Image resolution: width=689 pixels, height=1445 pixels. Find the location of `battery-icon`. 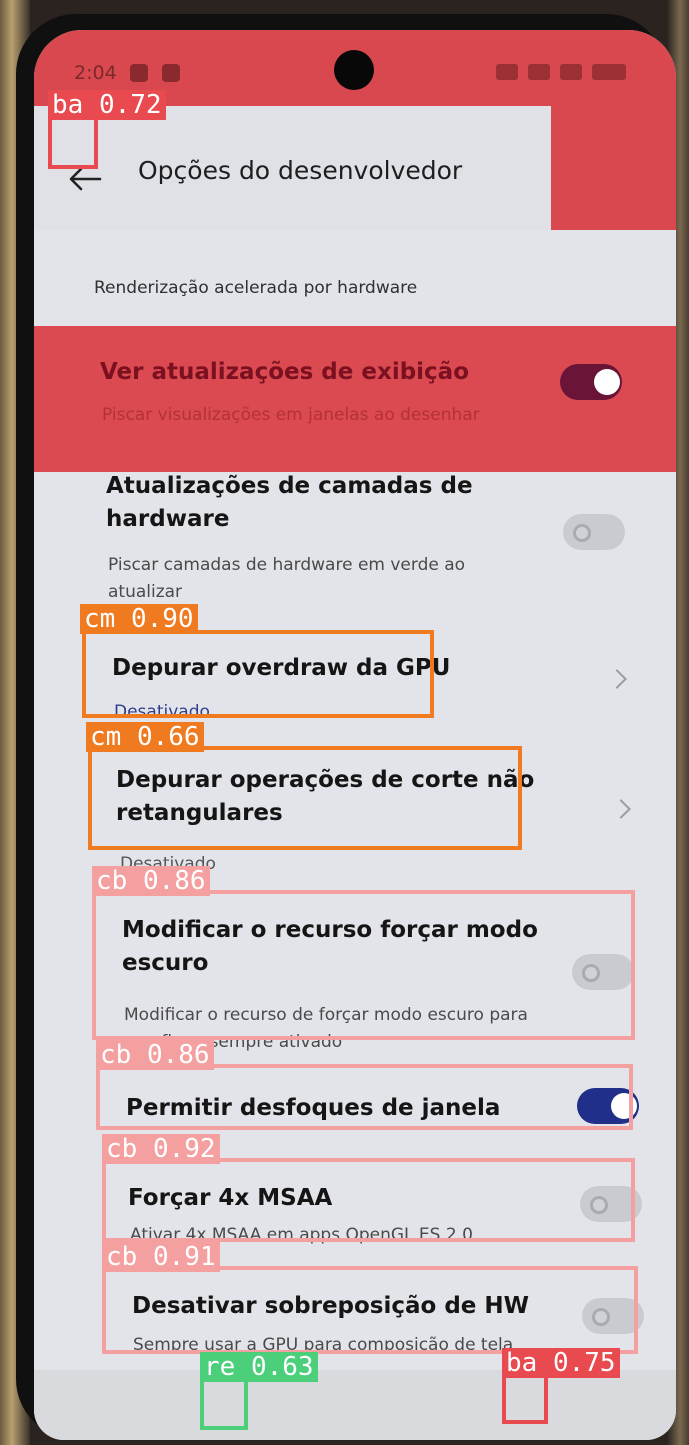

battery-icon is located at coordinates (609, 72).